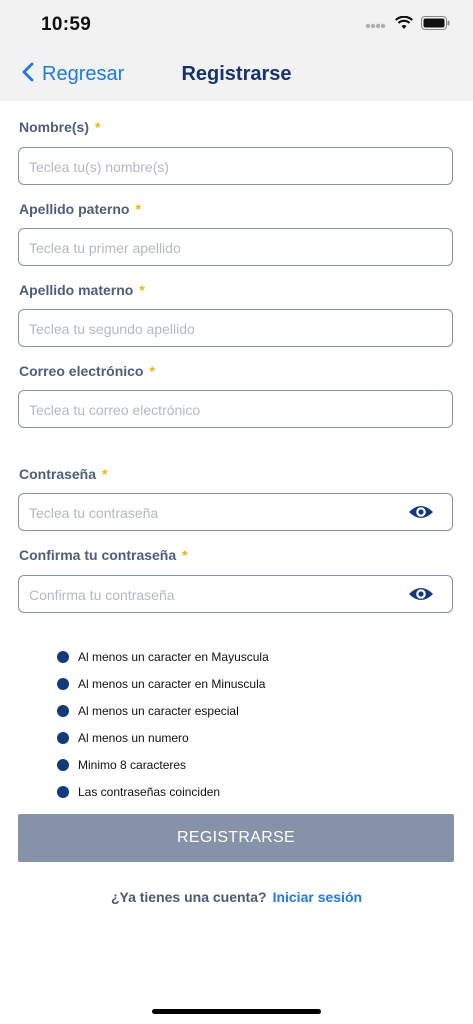 The height and width of the screenshot is (1024, 473). I want to click on login-question: ¿Ya tienes una cuenta?, so click(188, 897).